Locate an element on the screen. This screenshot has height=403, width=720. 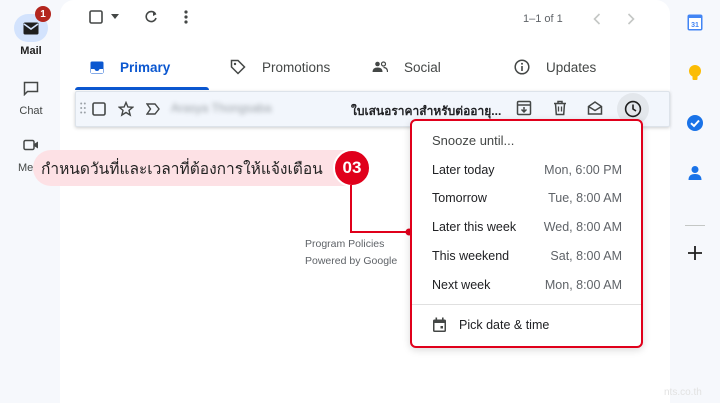
snooze-option-time: Sat, 8:00 AM is located at coordinates (586, 256).